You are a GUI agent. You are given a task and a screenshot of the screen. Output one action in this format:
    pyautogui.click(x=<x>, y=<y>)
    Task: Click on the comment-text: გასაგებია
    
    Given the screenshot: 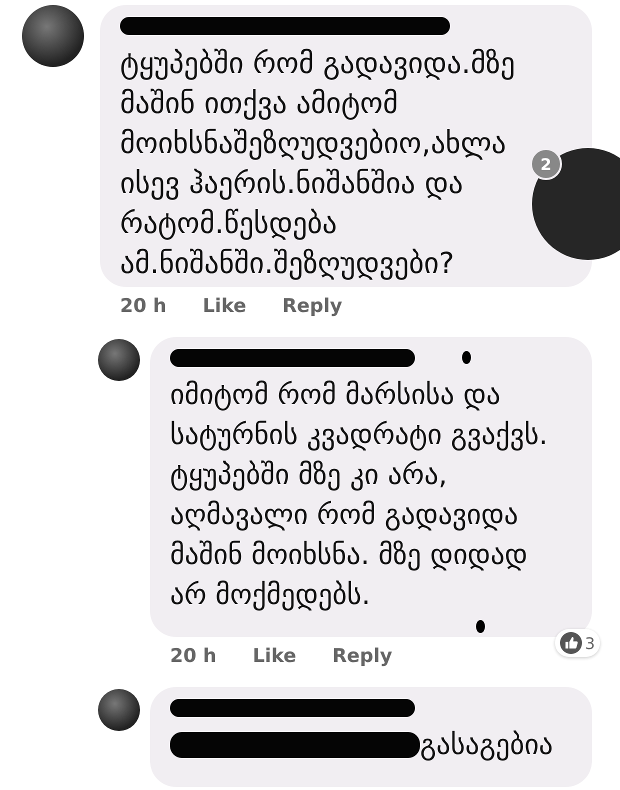 What is the action you would take?
    pyautogui.click(x=487, y=745)
    